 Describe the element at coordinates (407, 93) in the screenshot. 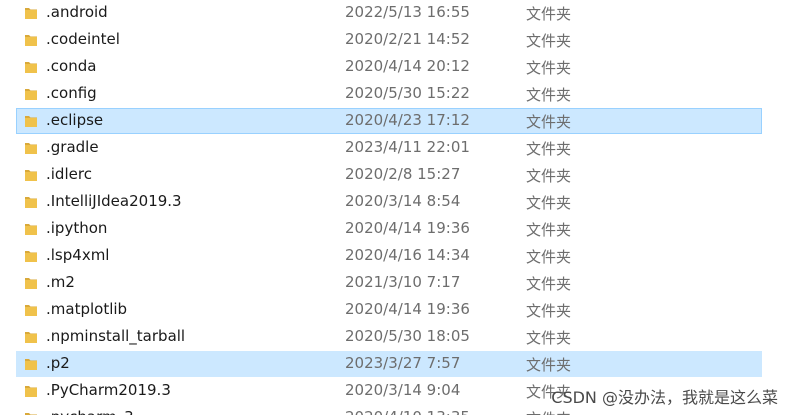

I see `date-modified: 2020/5/30 15:22` at that location.